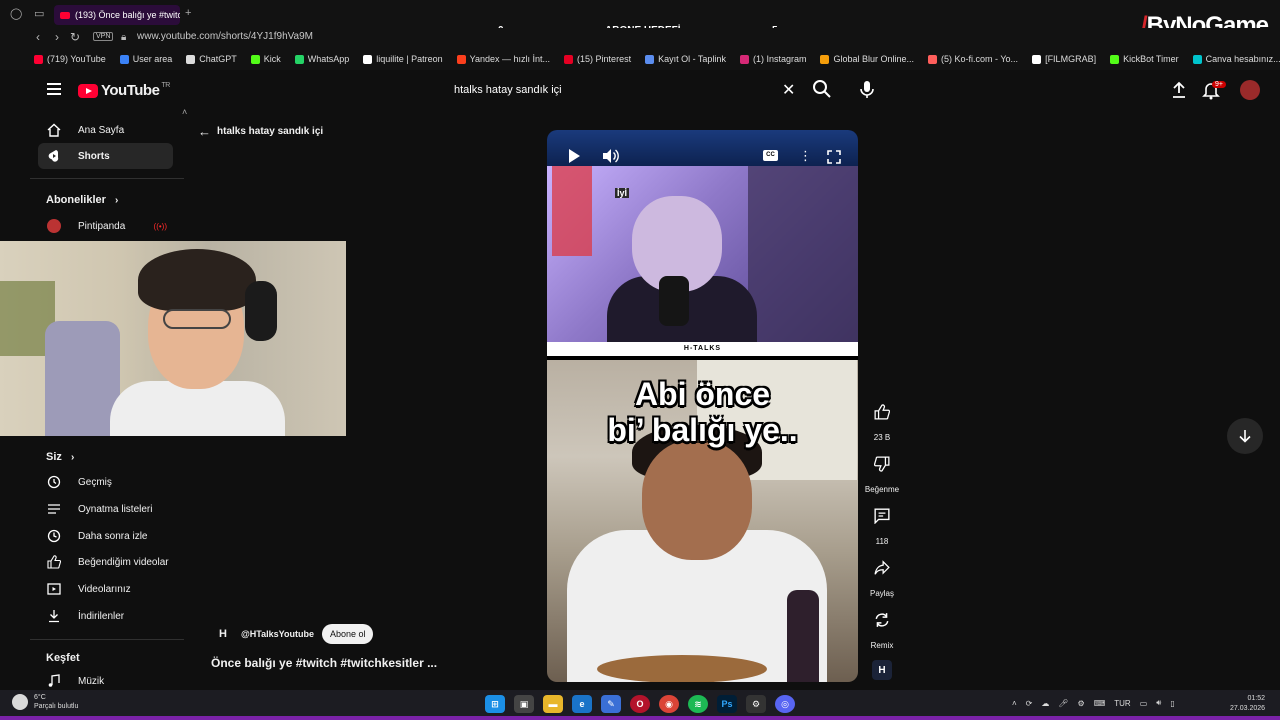 The height and width of the screenshot is (720, 1280). I want to click on sidebar-item-your-videos: Videolarınız, so click(105, 589).